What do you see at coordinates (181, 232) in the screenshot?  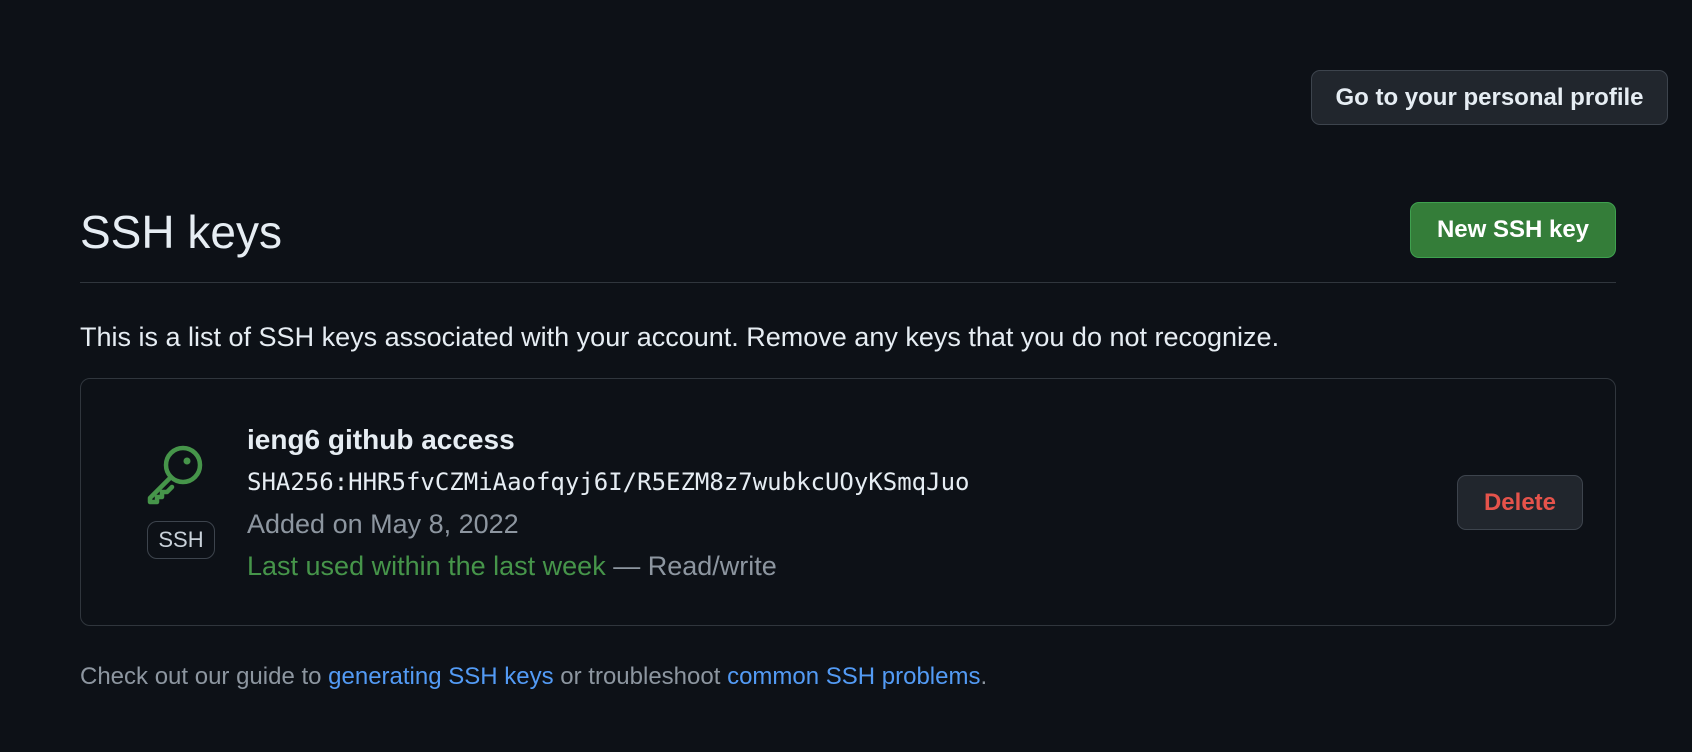 I see `page-title: SSH keys` at bounding box center [181, 232].